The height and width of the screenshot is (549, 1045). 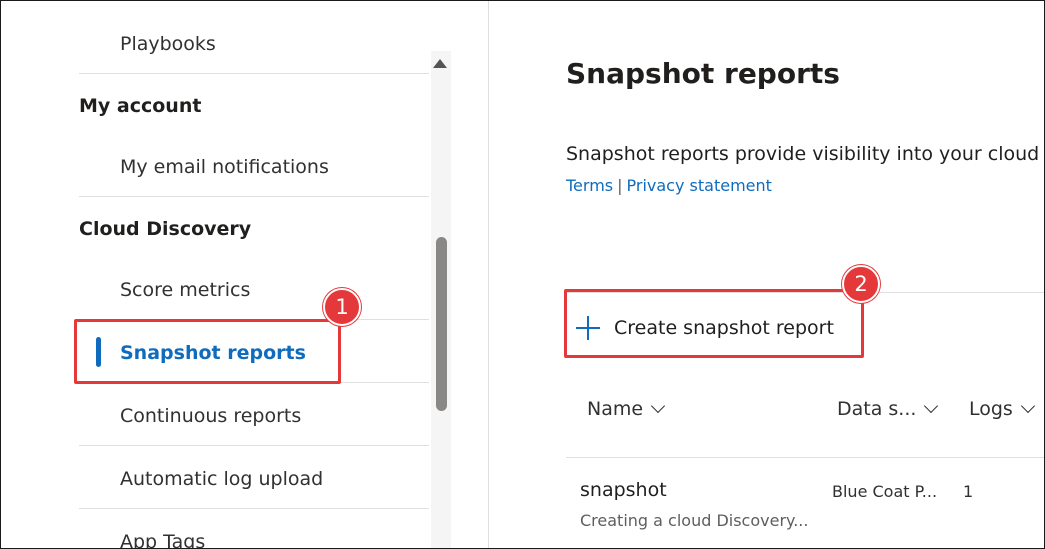 What do you see at coordinates (440, 63) in the screenshot?
I see `scroll-up-arrow-icon` at bounding box center [440, 63].